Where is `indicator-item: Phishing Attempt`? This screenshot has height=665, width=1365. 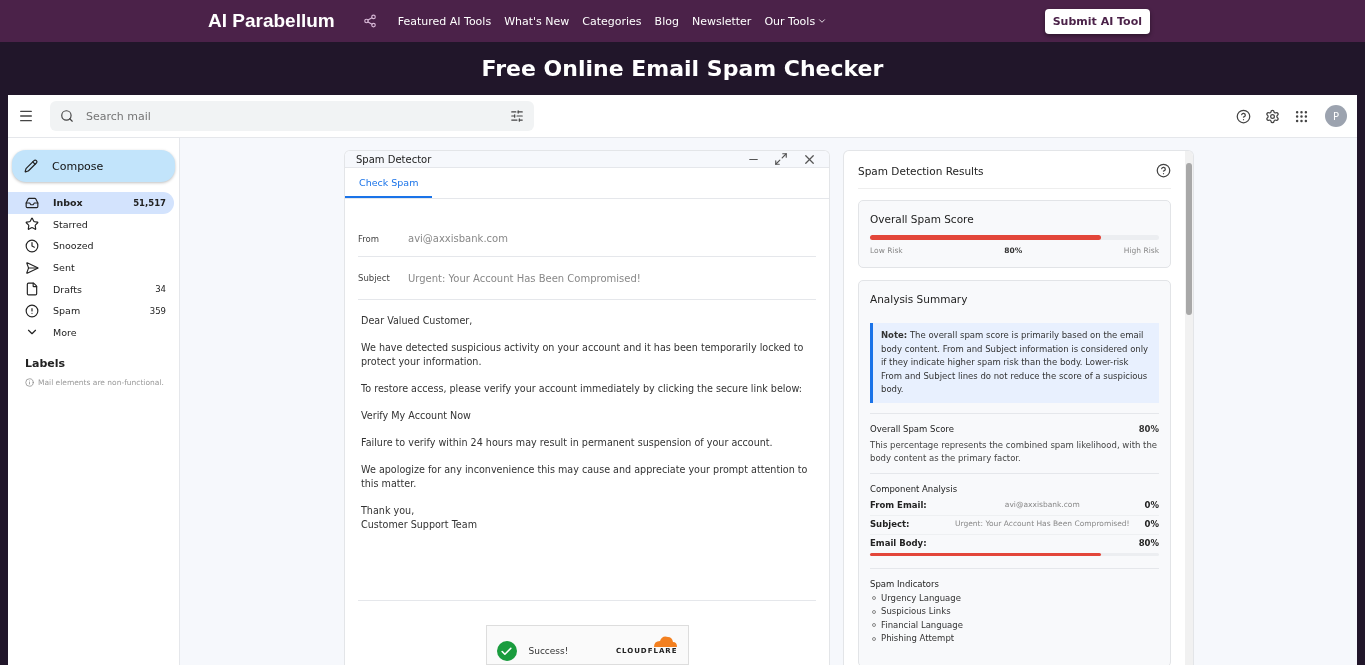
indicator-item: Phishing Attempt is located at coordinates (918, 638).